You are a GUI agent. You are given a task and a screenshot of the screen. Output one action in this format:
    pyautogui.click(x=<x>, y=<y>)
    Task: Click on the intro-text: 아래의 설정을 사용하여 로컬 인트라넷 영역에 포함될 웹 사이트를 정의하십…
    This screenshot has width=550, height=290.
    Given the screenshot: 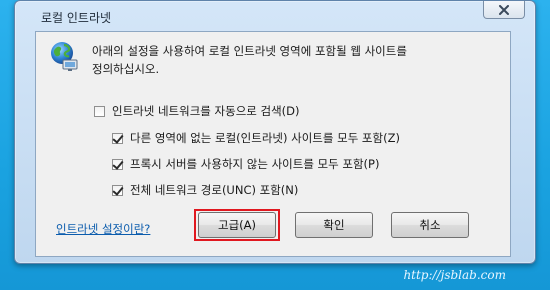 What is the action you would take?
    pyautogui.click(x=297, y=60)
    